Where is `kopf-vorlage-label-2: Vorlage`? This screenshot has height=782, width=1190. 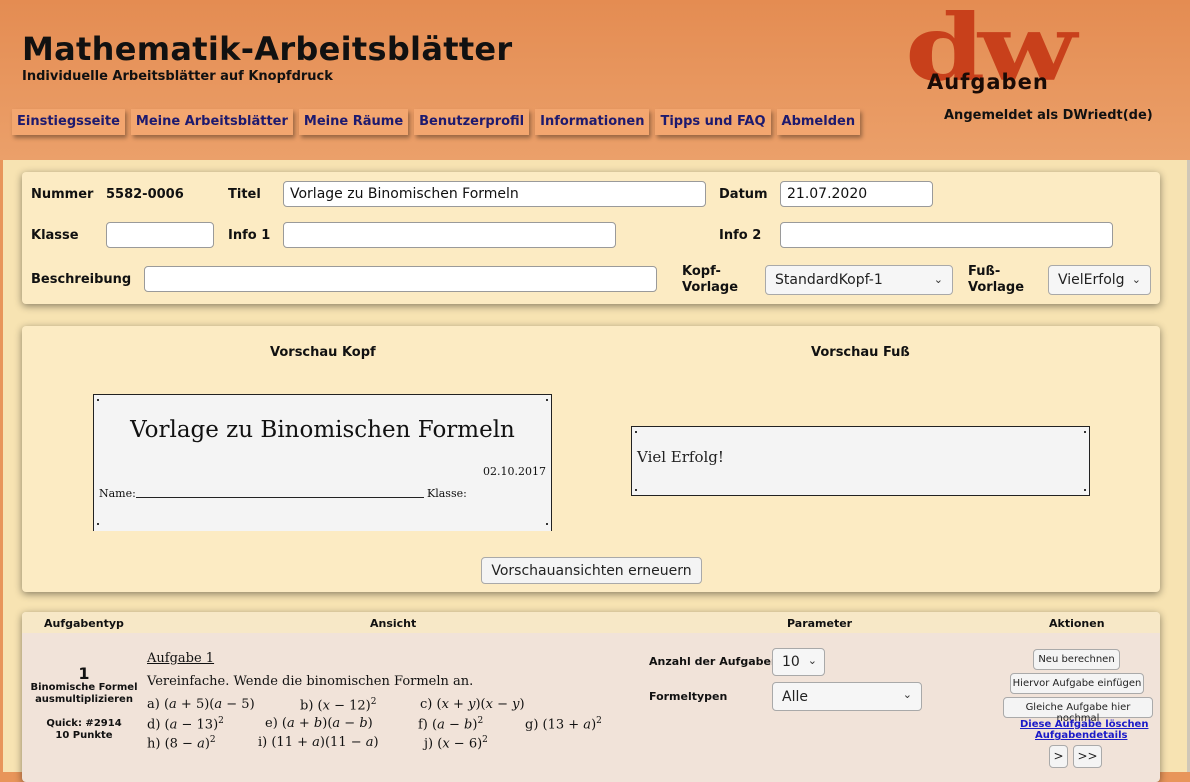 kopf-vorlage-label-2: Vorlage is located at coordinates (710, 287).